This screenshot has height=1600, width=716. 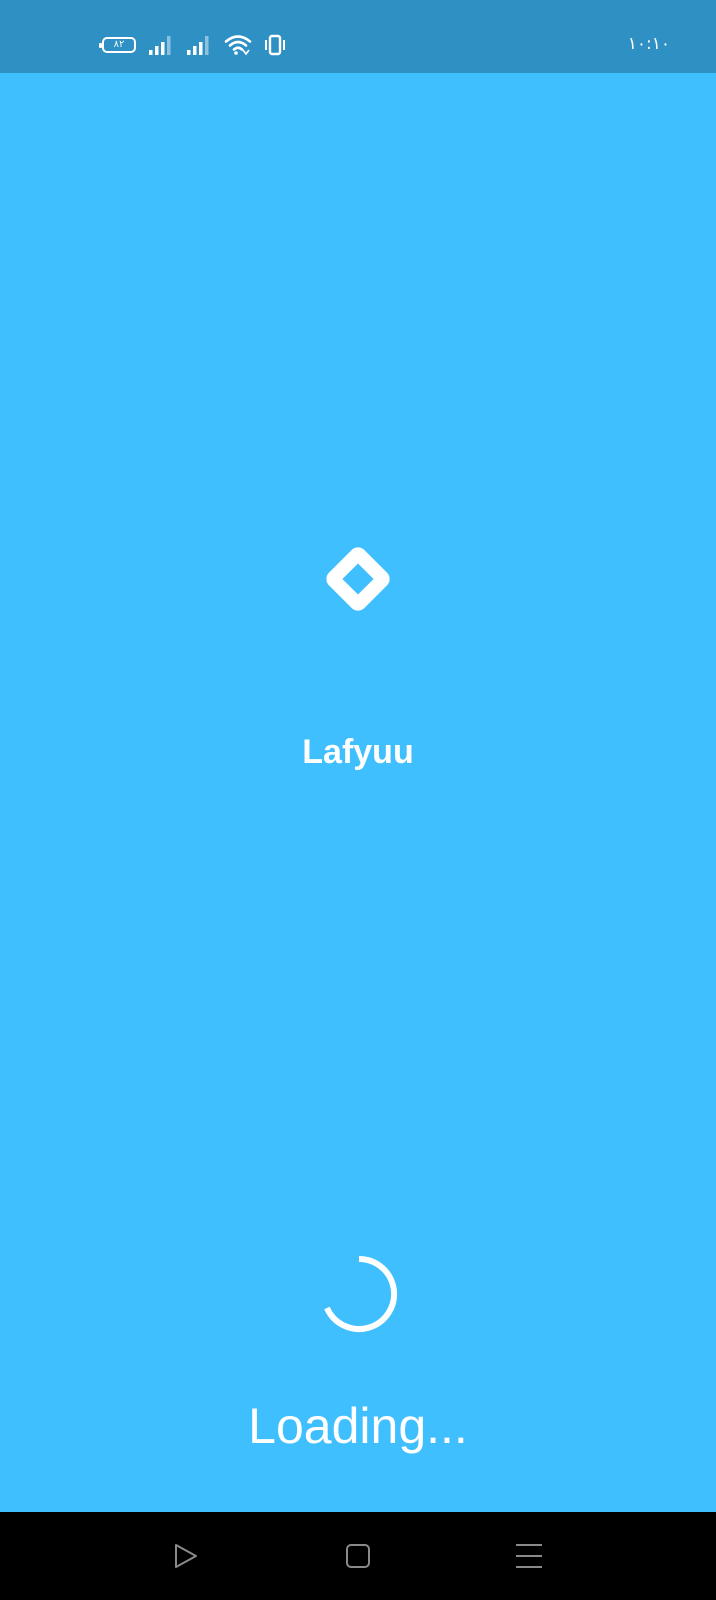 I want to click on menu-lines-icon, so click(x=529, y=1556).